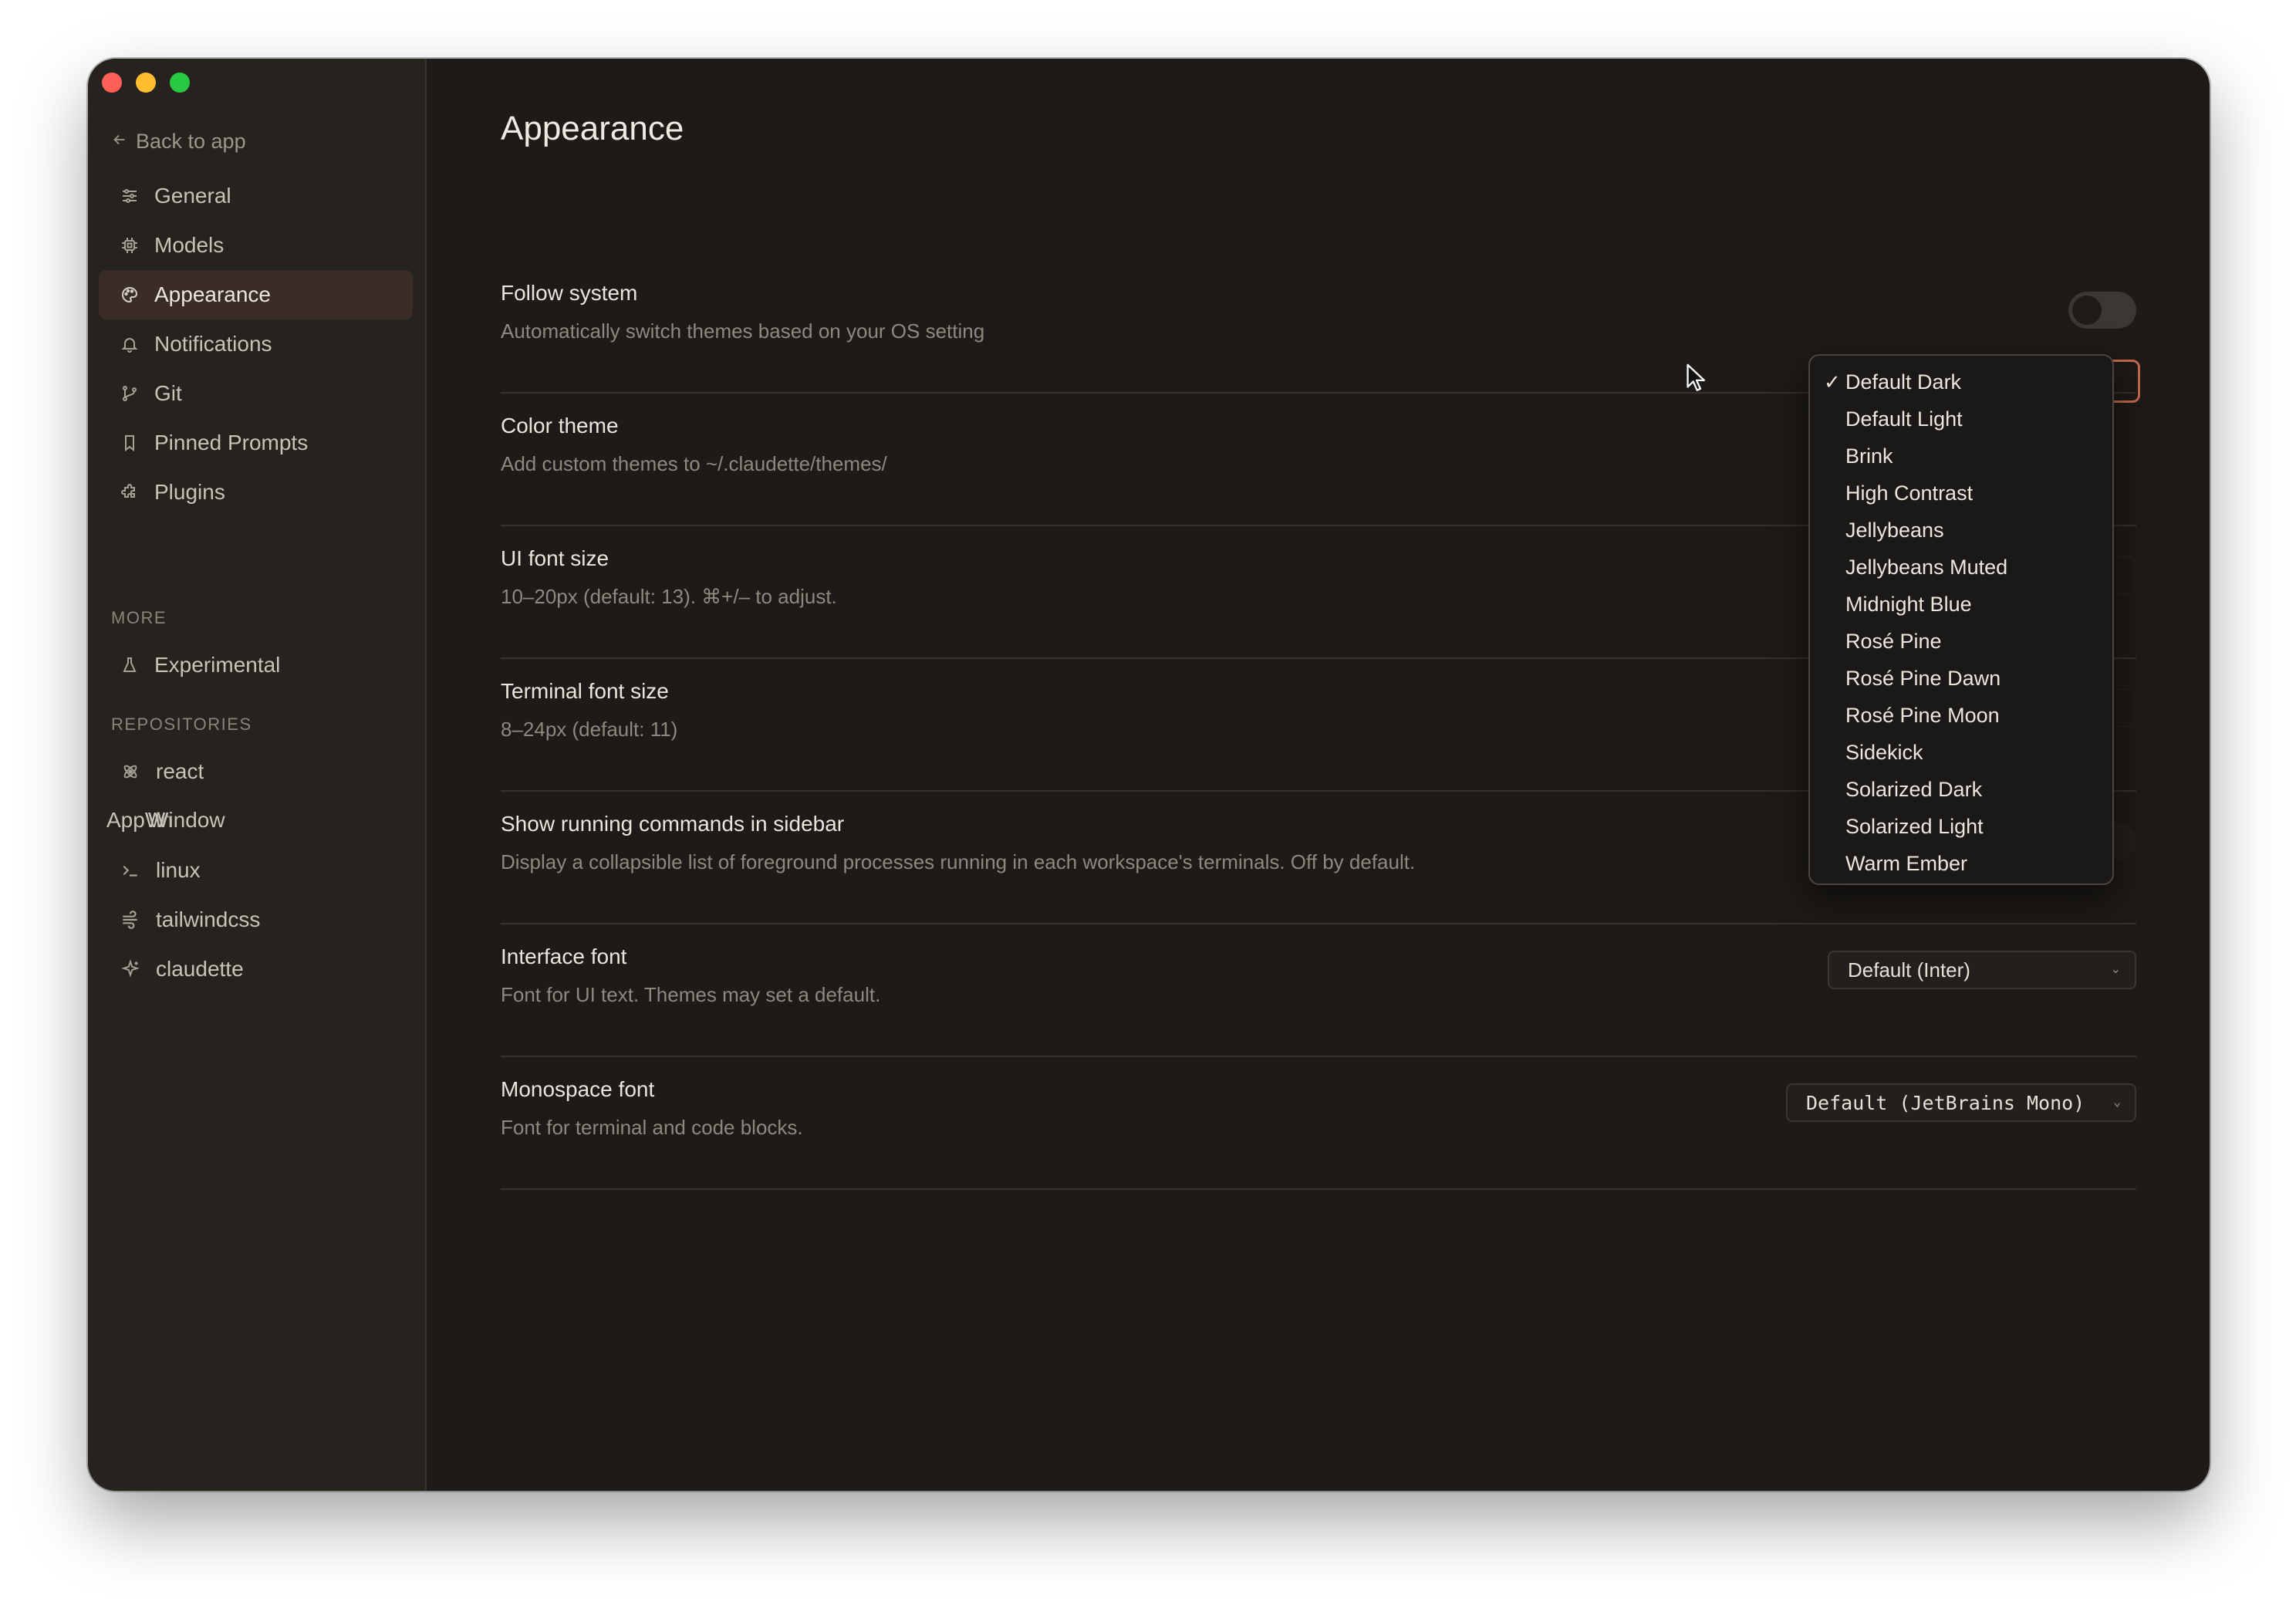 The height and width of the screenshot is (1605, 2296). I want to click on sidebar-item-general: General, so click(256, 196).